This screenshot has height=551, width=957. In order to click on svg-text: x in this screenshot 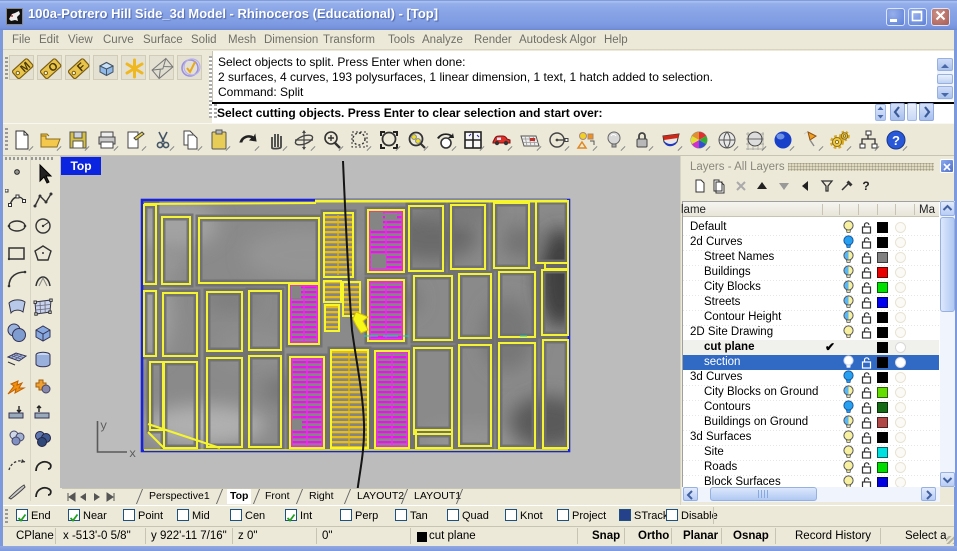, I will do `click(132, 454)`.